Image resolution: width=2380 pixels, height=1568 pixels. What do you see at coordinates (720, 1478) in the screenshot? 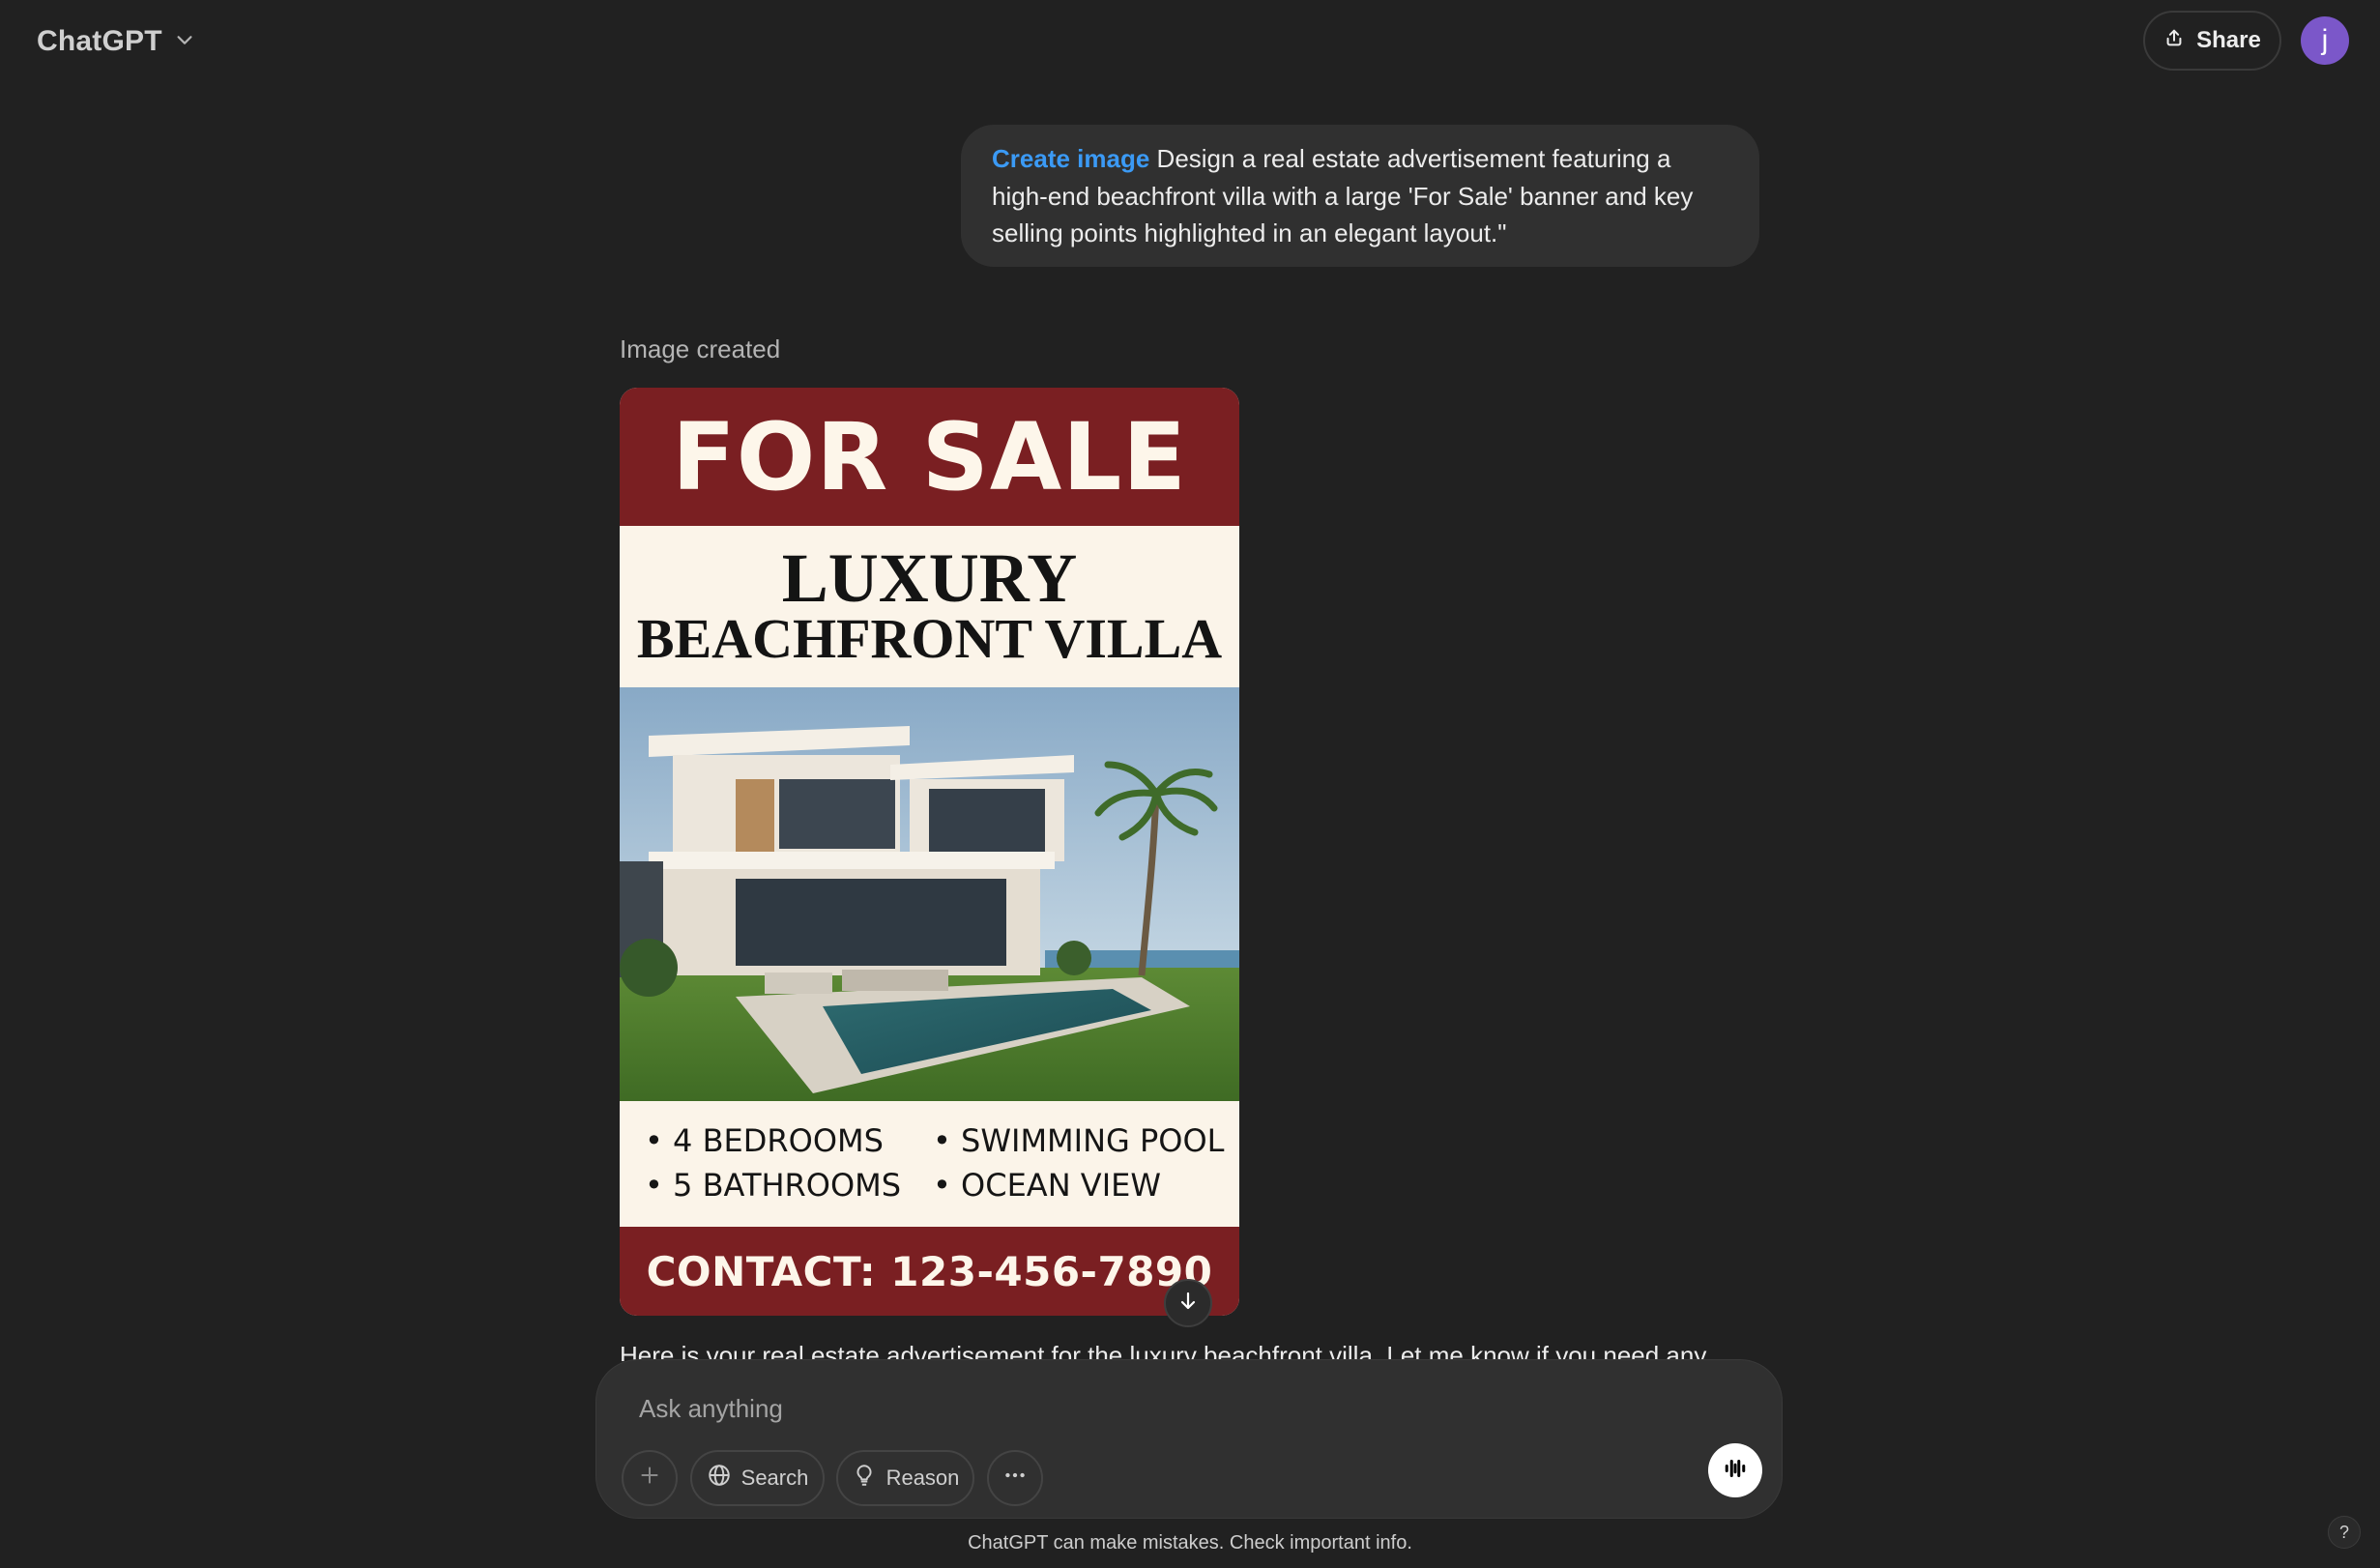
I see `globe-icon` at bounding box center [720, 1478].